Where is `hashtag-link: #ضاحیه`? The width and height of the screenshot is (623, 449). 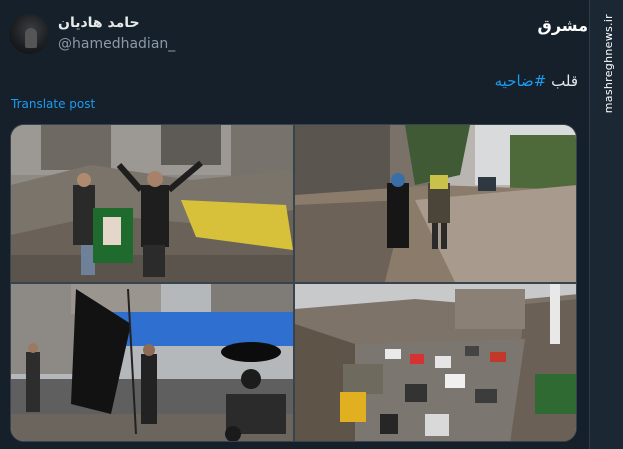 hashtag-link: #ضاحیه is located at coordinates (521, 81).